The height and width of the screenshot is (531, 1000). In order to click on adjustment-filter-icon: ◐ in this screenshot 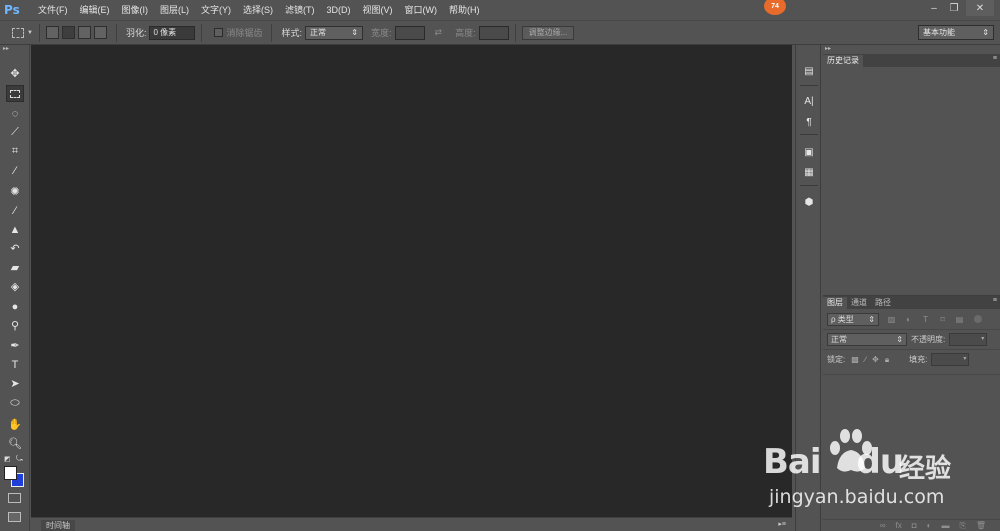, I will do `click(908, 319)`.